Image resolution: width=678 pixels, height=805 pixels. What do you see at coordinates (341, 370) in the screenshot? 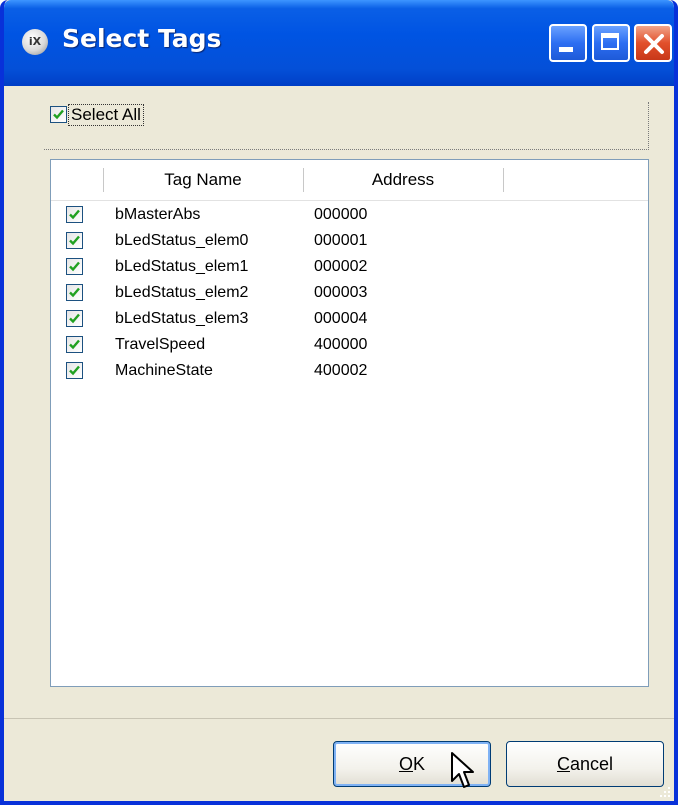
I see `address-cell: 400002` at bounding box center [341, 370].